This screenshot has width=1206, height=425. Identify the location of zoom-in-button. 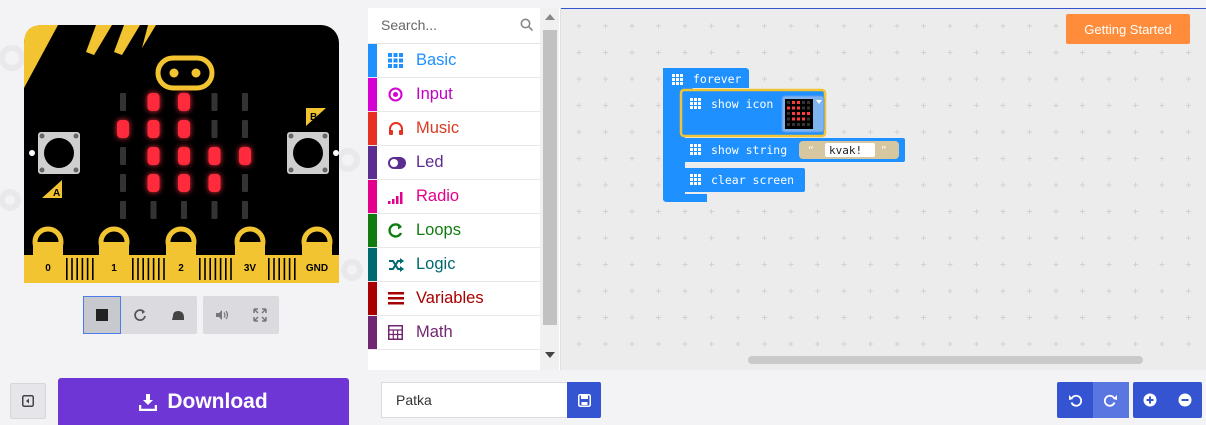
(1150, 400).